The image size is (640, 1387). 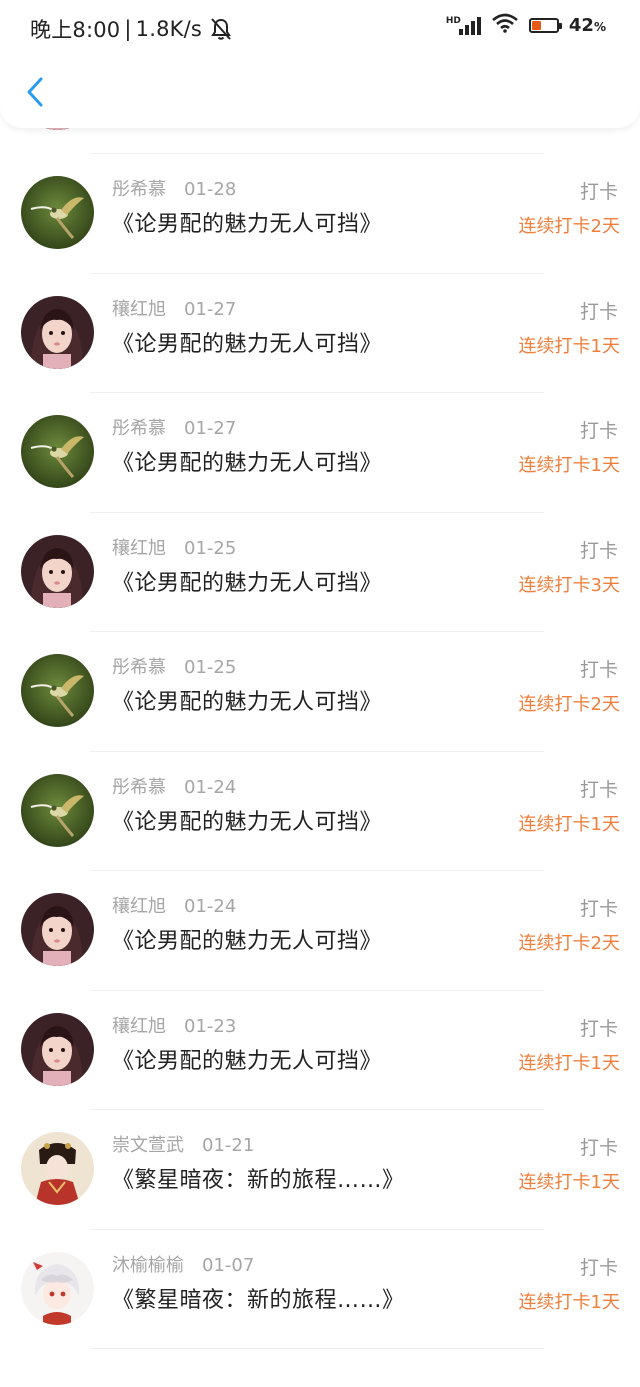 I want to click on hd-badge: HD, so click(x=453, y=20).